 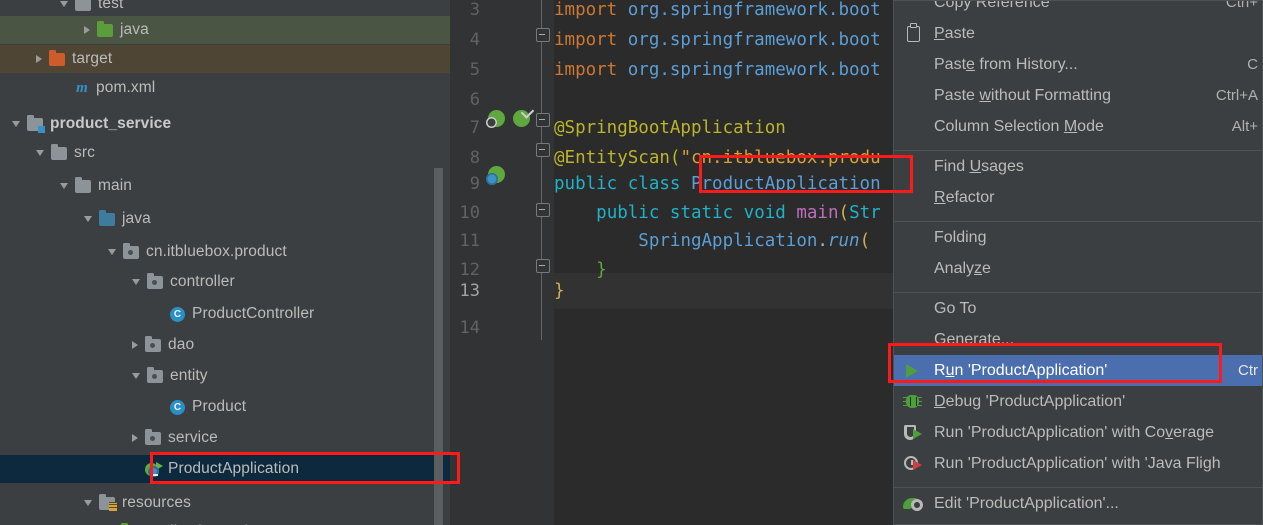 I want to click on menu-item-label: Debug 'ProductApplication', so click(x=1030, y=401).